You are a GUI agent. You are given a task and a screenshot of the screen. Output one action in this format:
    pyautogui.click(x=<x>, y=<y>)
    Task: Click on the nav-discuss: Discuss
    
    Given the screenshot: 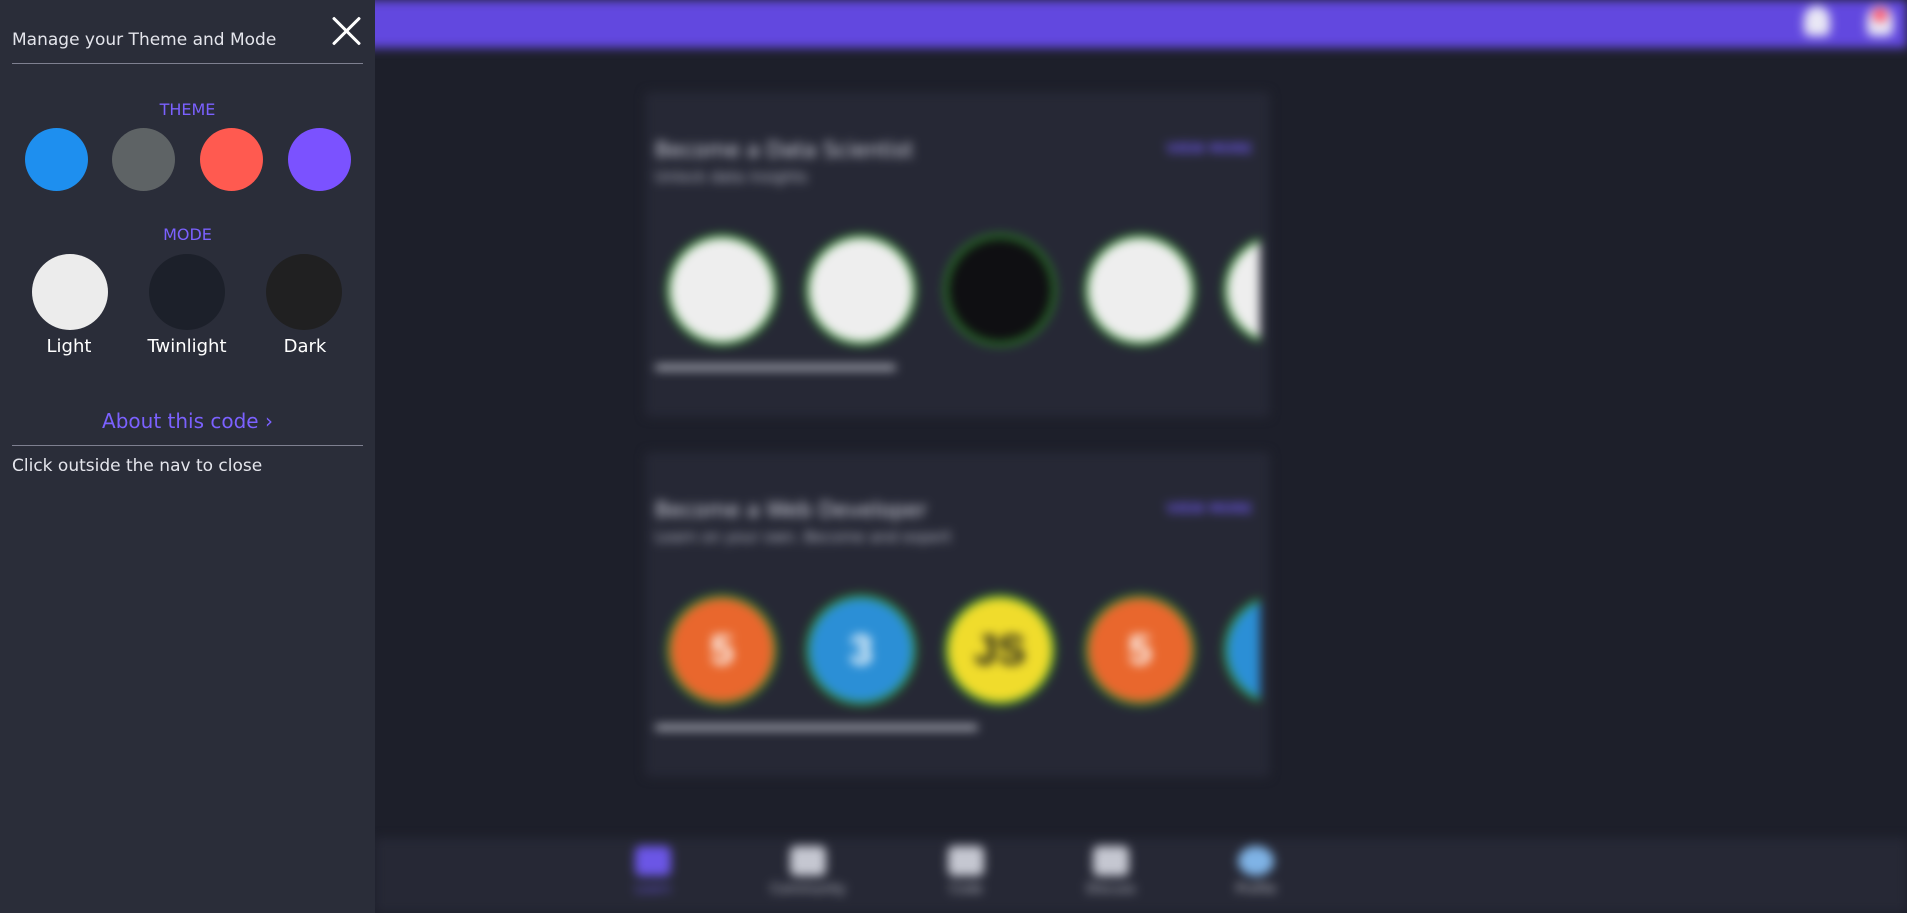 What is the action you would take?
    pyautogui.click(x=1111, y=871)
    